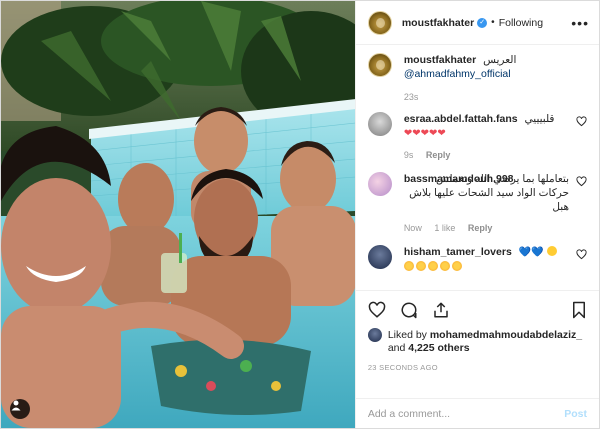 This screenshot has width=600, height=429. Describe the element at coordinates (466, 413) in the screenshot. I see `add-comment-input` at that location.